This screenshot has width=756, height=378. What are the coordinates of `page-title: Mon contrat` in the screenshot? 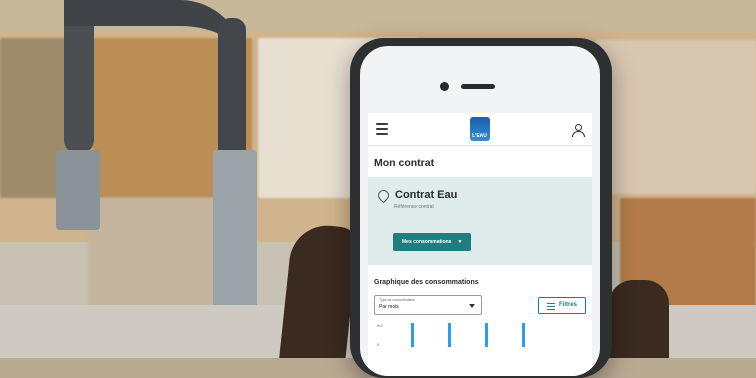 It's located at (404, 163).